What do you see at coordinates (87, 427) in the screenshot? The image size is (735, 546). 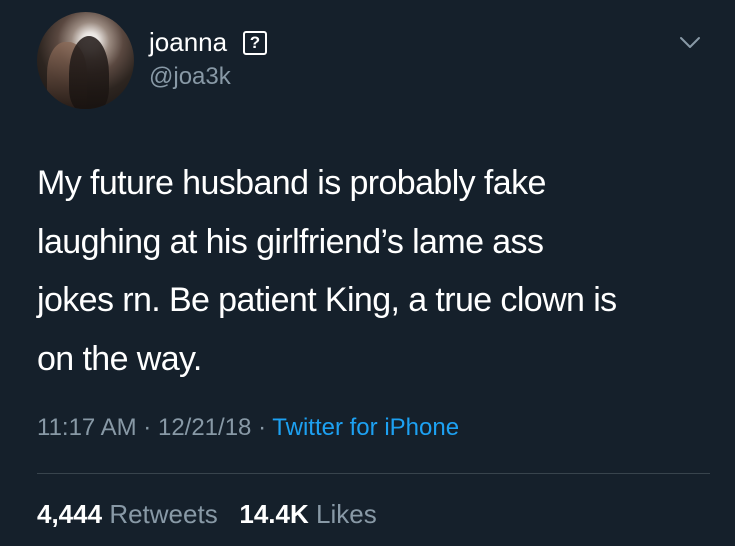 I see `tweet-time: 11:17 AM` at bounding box center [87, 427].